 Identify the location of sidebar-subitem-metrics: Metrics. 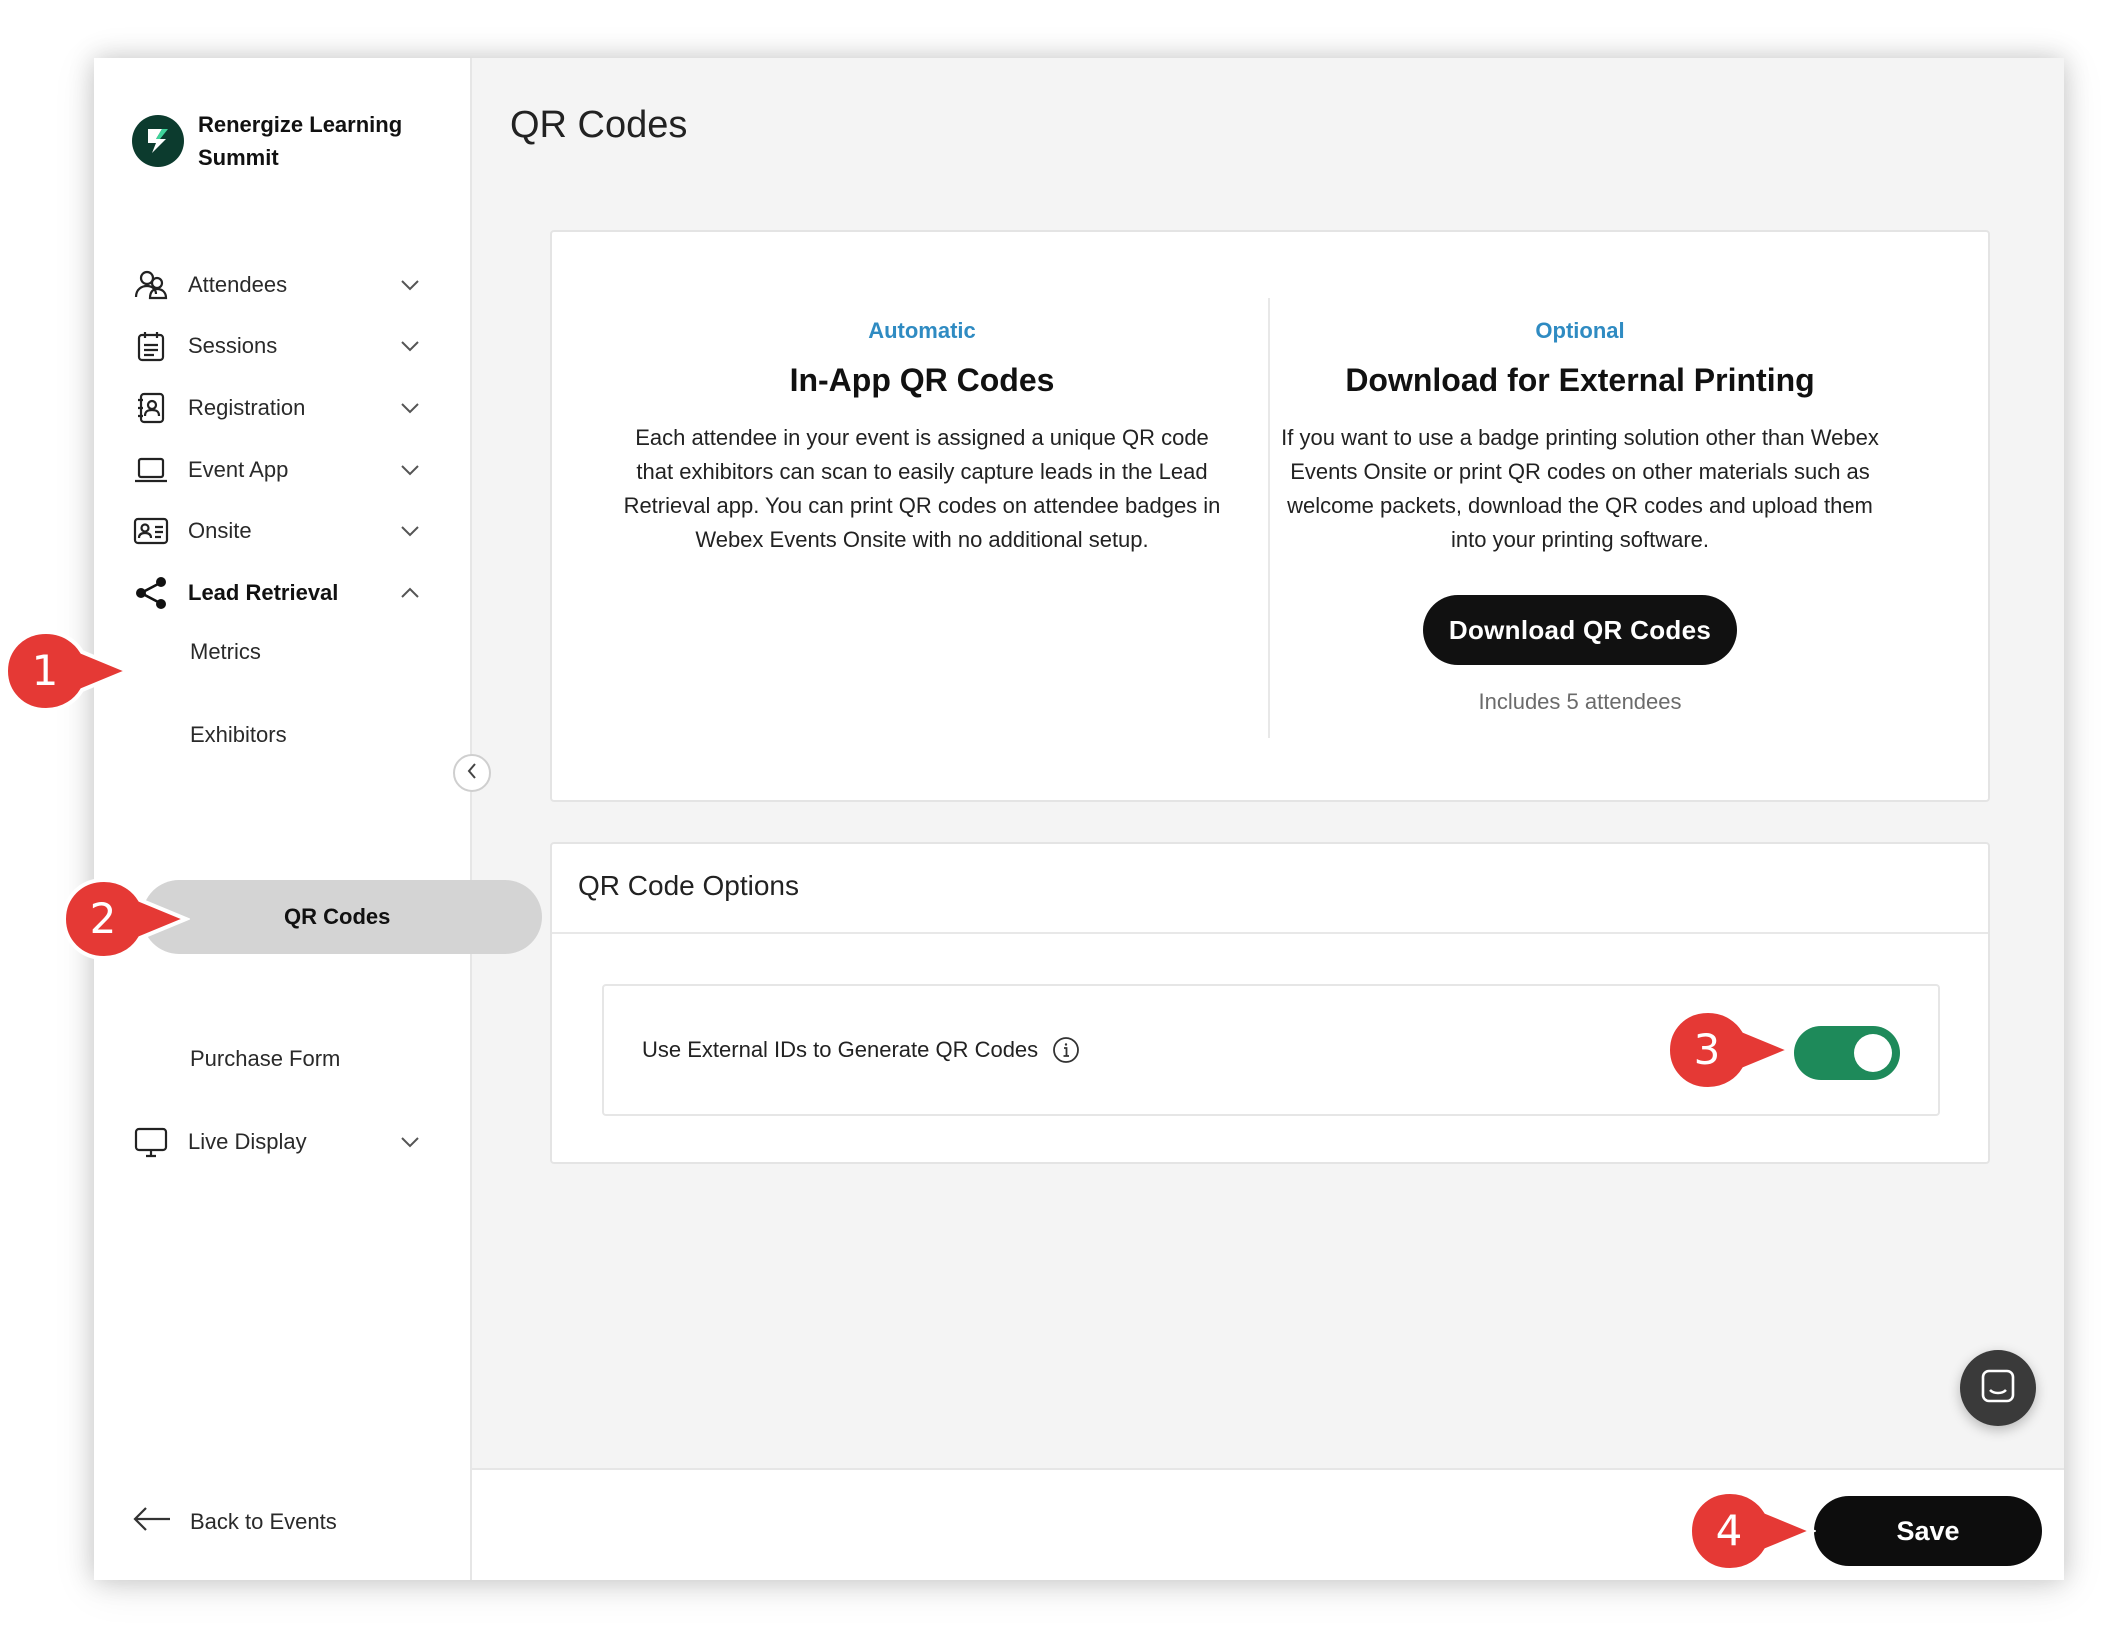
(225, 652).